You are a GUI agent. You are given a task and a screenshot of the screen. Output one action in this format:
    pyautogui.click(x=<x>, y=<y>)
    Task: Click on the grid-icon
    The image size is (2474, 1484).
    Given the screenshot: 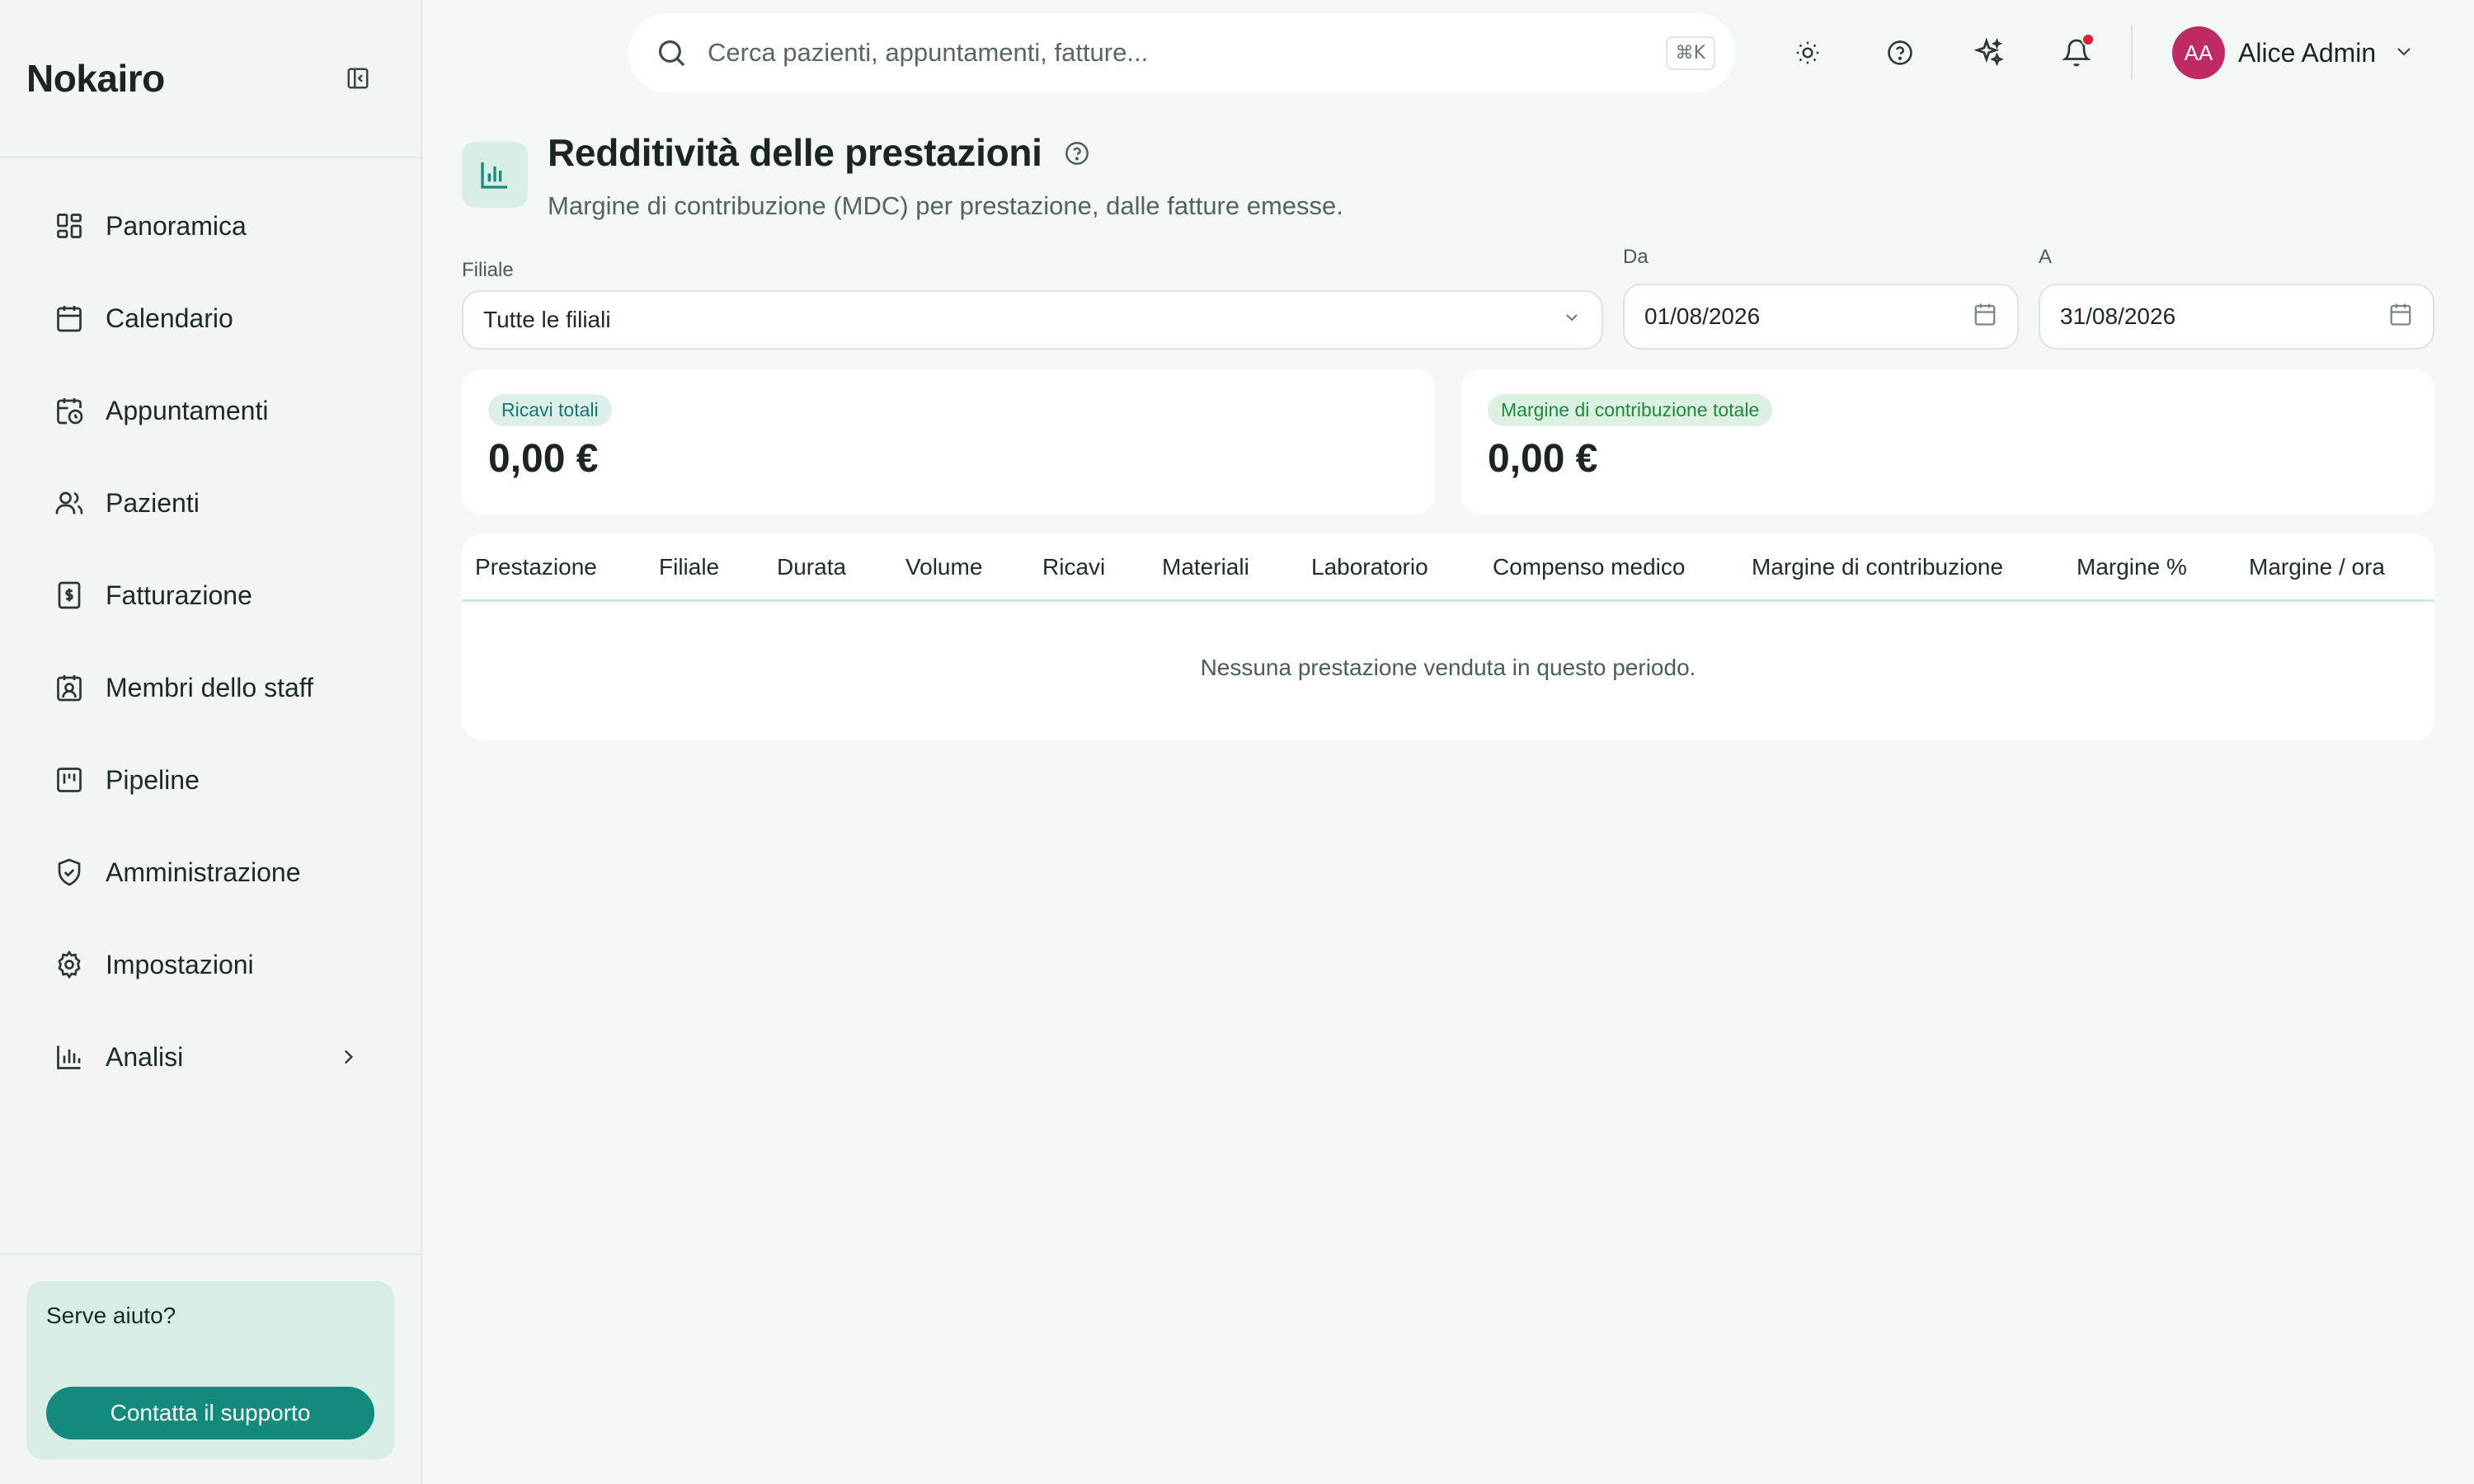 What is the action you would take?
    pyautogui.click(x=69, y=226)
    